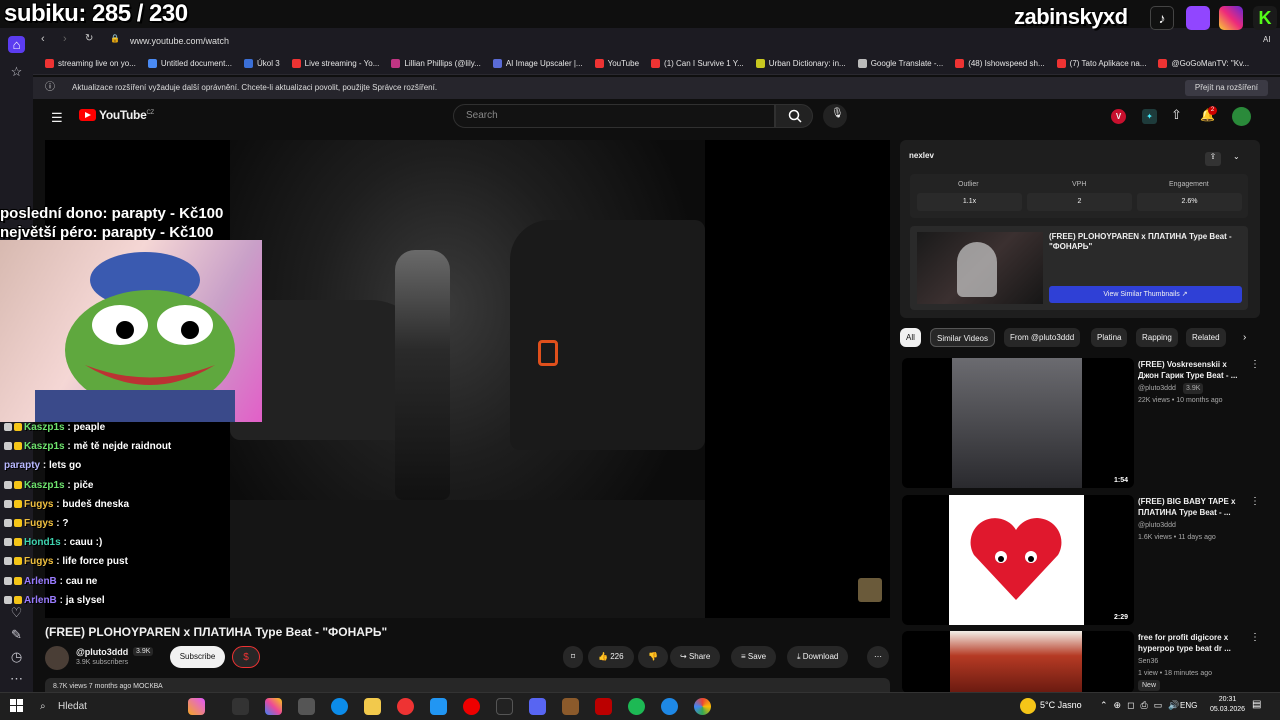 The width and height of the screenshot is (1280, 720). What do you see at coordinates (1145, 294) in the screenshot?
I see `view-similar-thumbnails-button: View Similar Thumbnails ↗` at bounding box center [1145, 294].